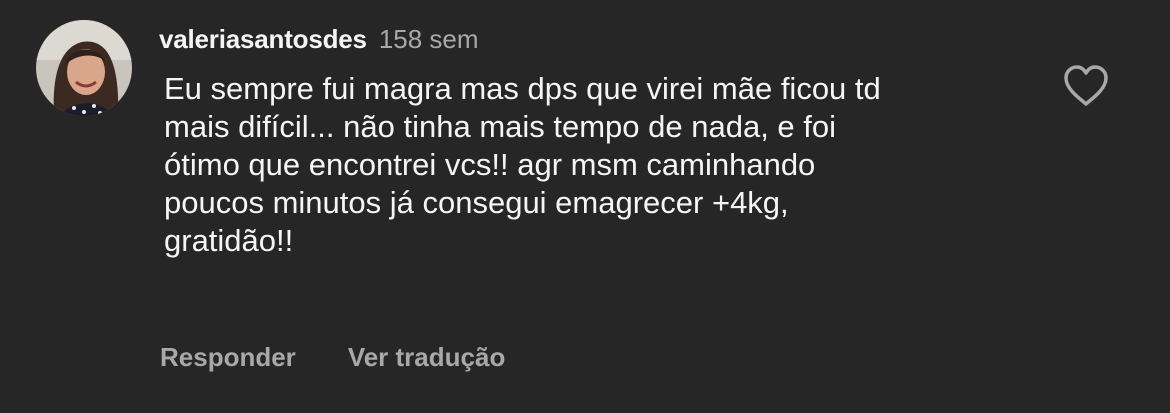 This screenshot has height=413, width=1170. I want to click on see-translation-button: Ver tradução, so click(427, 357).